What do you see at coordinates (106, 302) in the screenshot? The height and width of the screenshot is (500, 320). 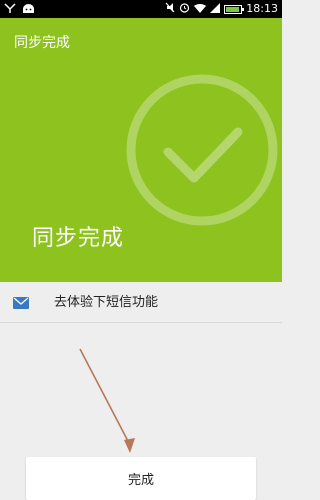 I see `list-item-label: 去体验下短信功能` at bounding box center [106, 302].